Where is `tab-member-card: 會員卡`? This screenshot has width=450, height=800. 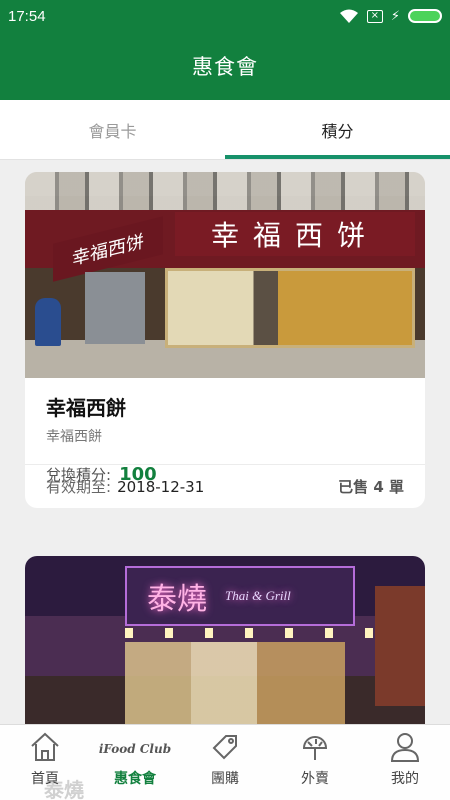
tab-member-card: 會員卡 is located at coordinates (112, 129).